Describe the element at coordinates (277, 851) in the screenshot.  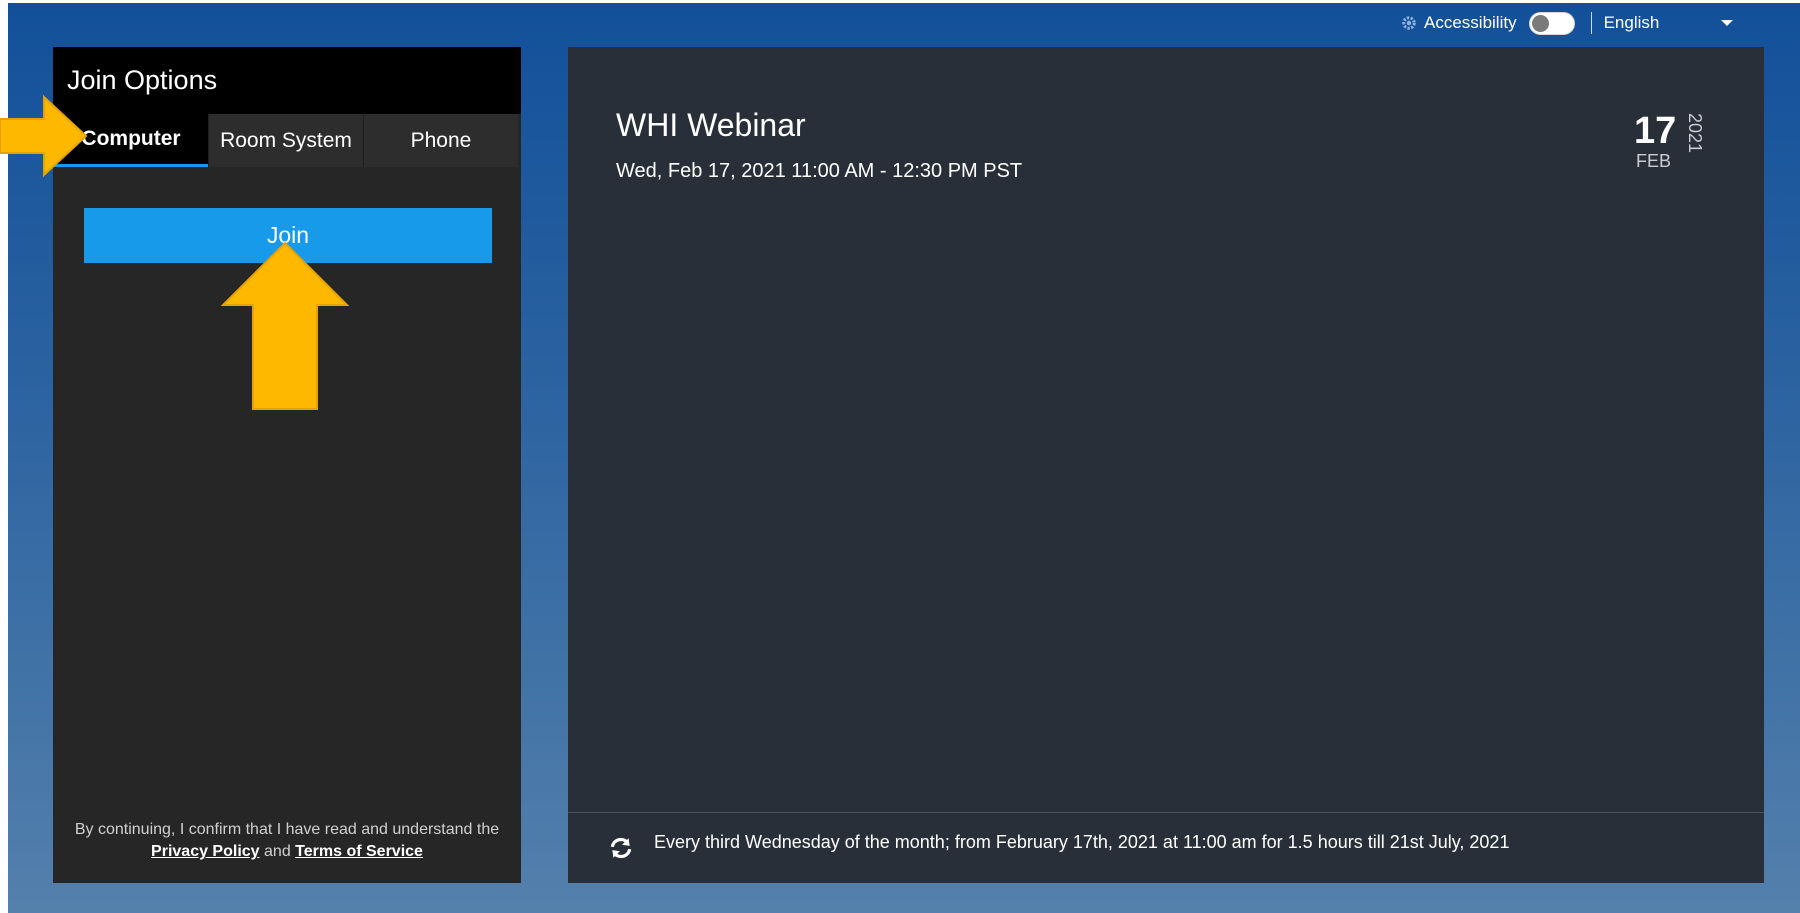
I see `and-text: and` at that location.